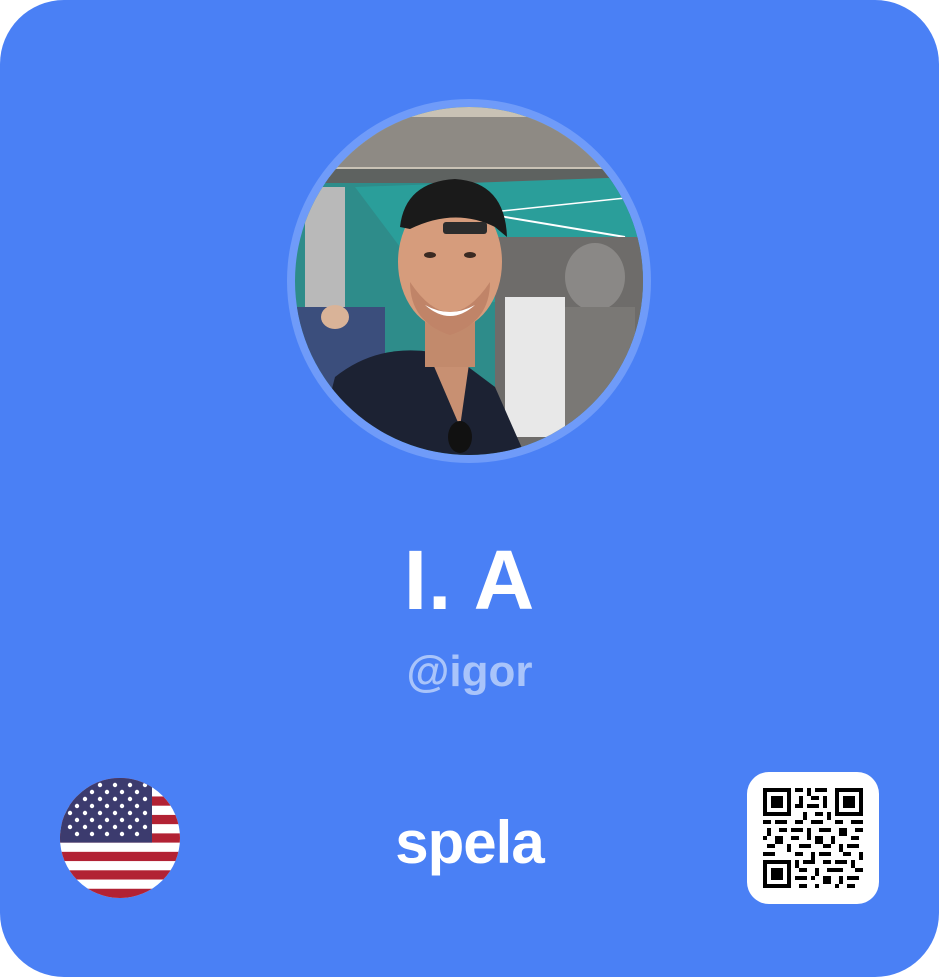 Image resolution: width=939 pixels, height=977 pixels. I want to click on qr-code-icon, so click(813, 838).